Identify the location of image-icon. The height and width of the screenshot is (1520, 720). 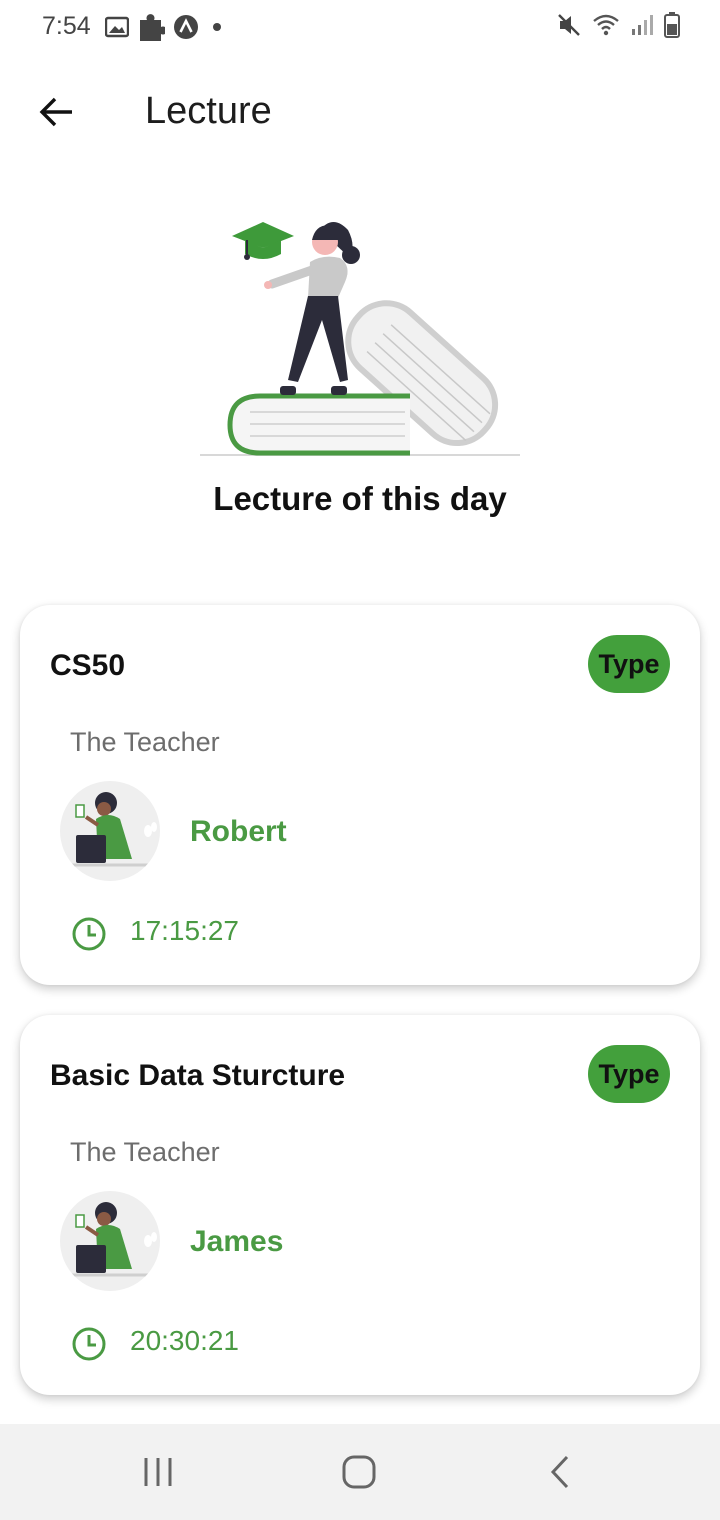
(117, 27).